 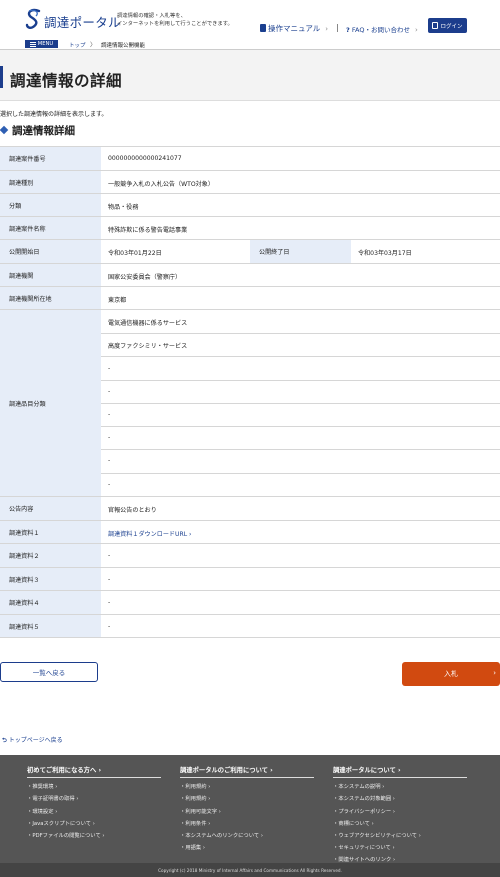 I want to click on menu-button: MENU, so click(x=41, y=44).